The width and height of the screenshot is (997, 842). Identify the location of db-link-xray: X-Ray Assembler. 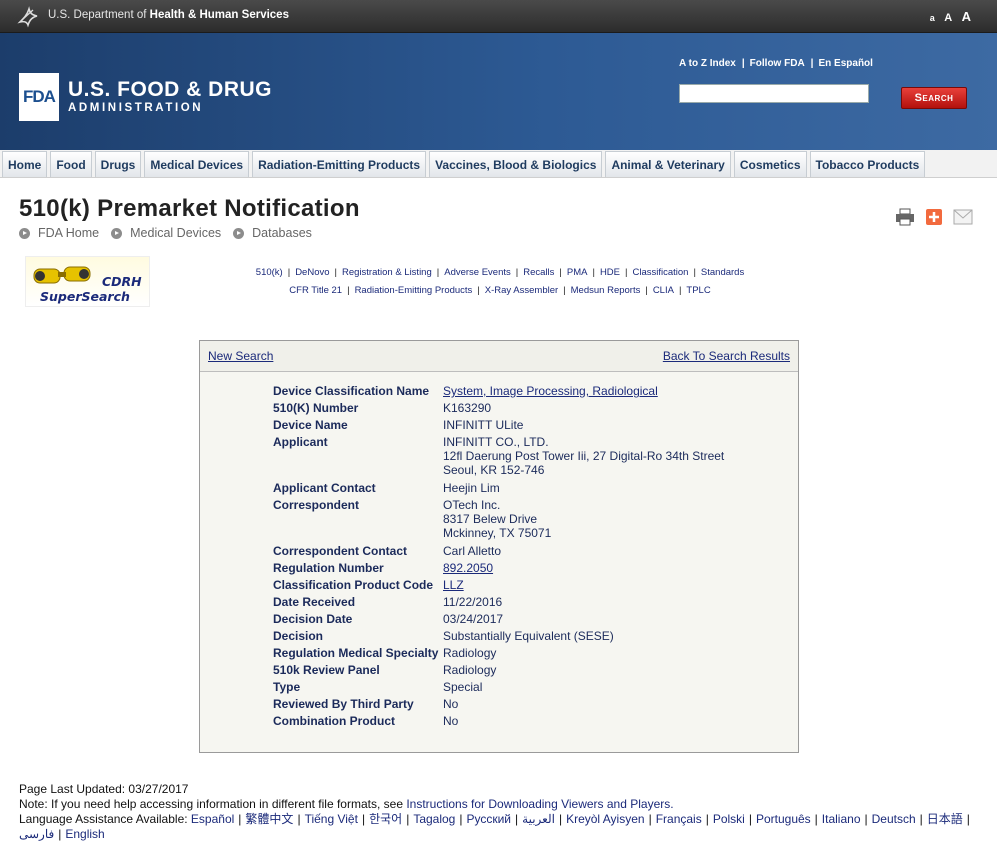
(521, 290).